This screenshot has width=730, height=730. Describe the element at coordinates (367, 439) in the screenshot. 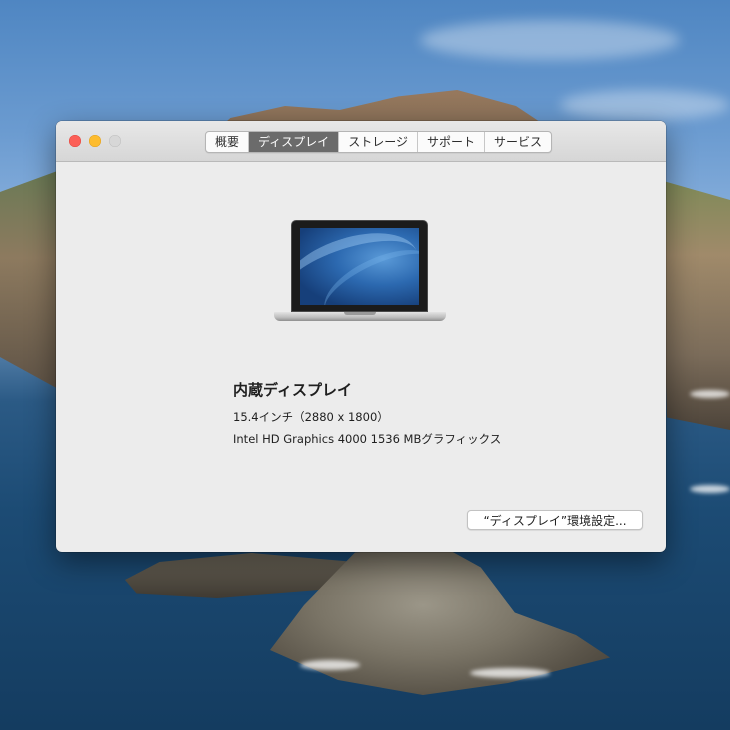

I see `display-graphics: Intel HD Graphics 4000 1536 MBグラフィックス` at that location.